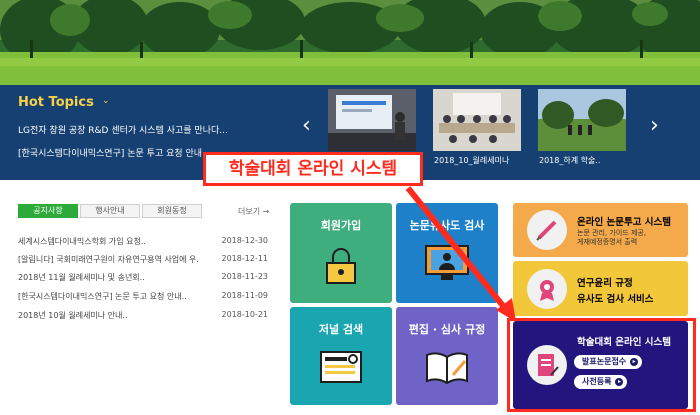 This screenshot has height=415, width=700. What do you see at coordinates (81, 277) in the screenshot?
I see `list-item-title: 2018년 11월 월례세미나 및 송년회..` at bounding box center [81, 277].